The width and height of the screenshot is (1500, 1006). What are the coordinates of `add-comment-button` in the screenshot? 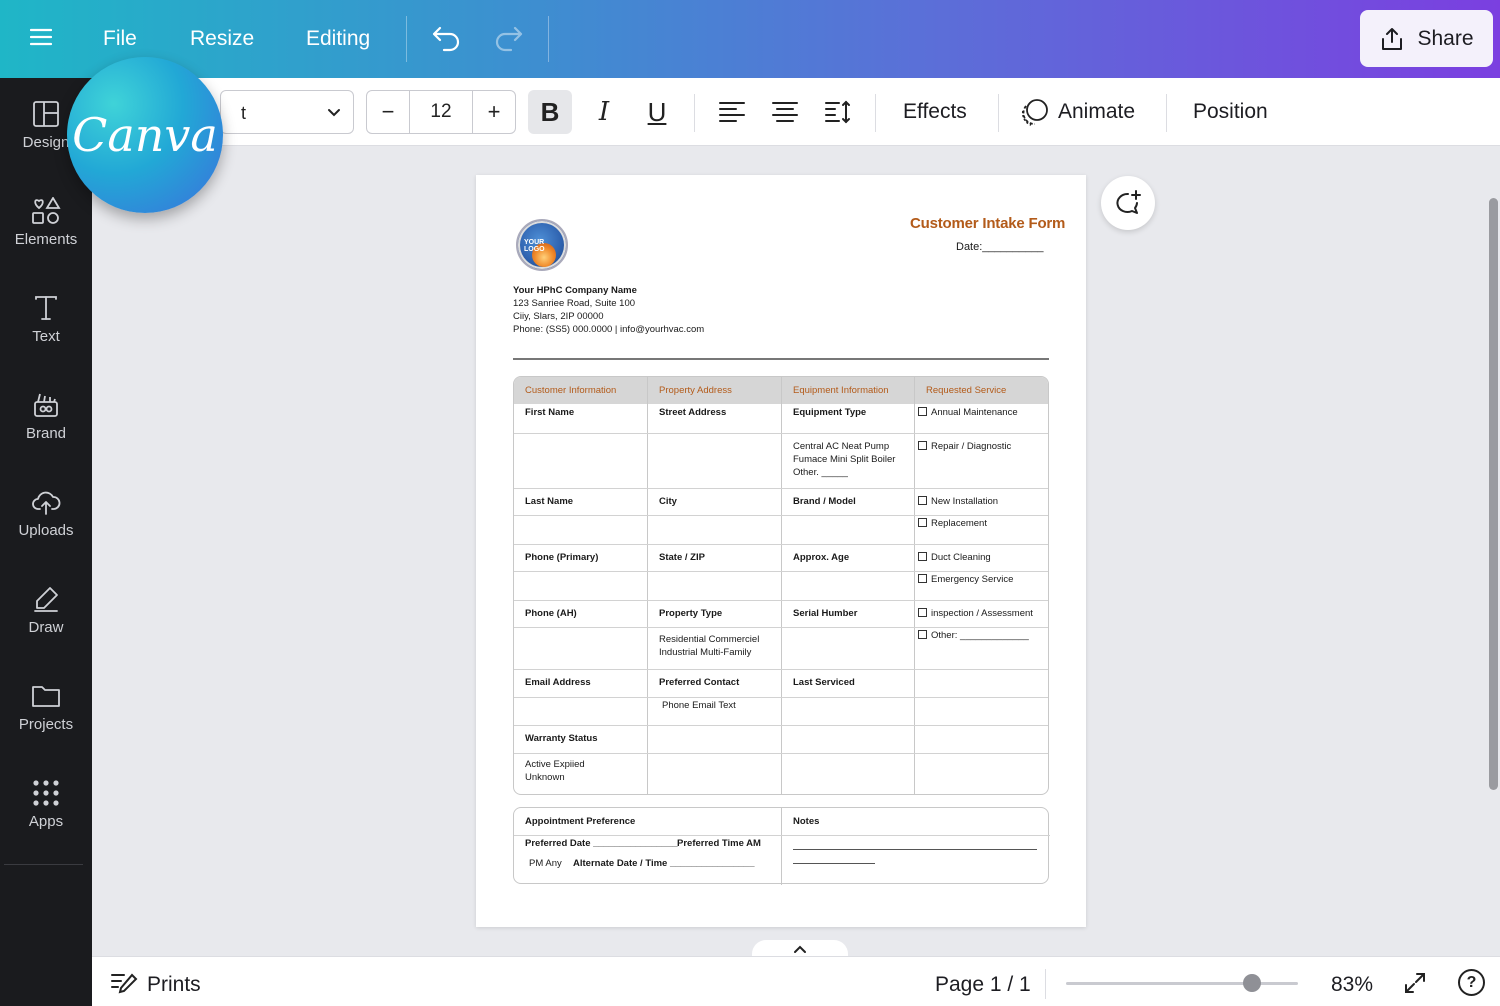 It's located at (1128, 203).